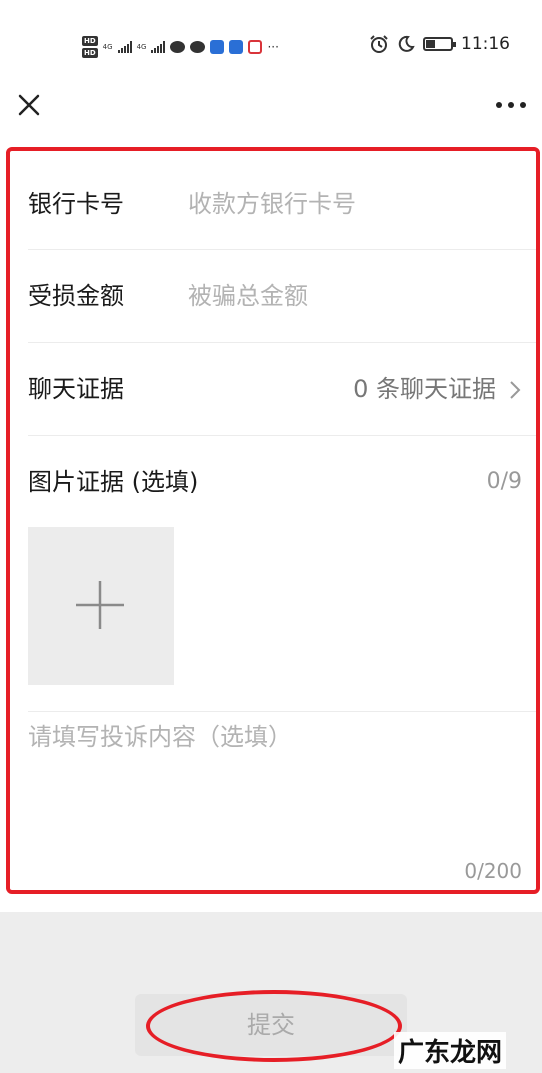 The width and height of the screenshot is (542, 1073). What do you see at coordinates (76, 204) in the screenshot?
I see `bank-card-label: 银行卡号` at bounding box center [76, 204].